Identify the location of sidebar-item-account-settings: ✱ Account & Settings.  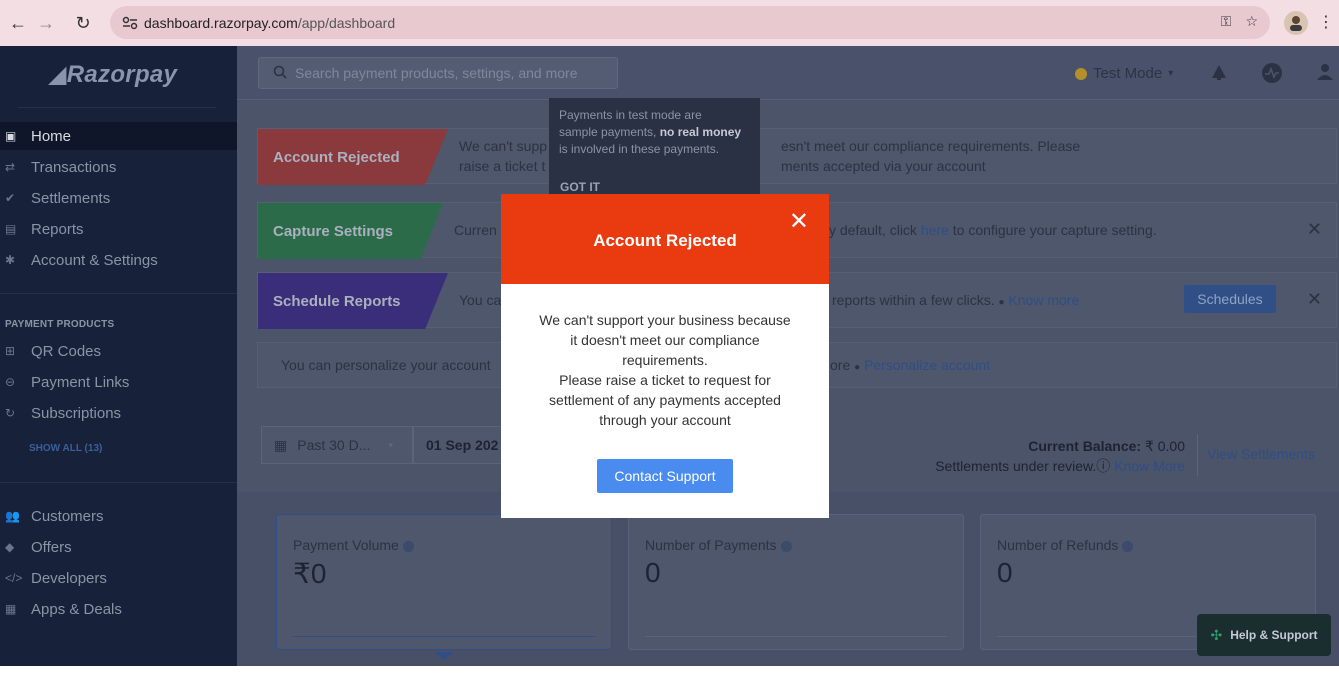
(118, 260).